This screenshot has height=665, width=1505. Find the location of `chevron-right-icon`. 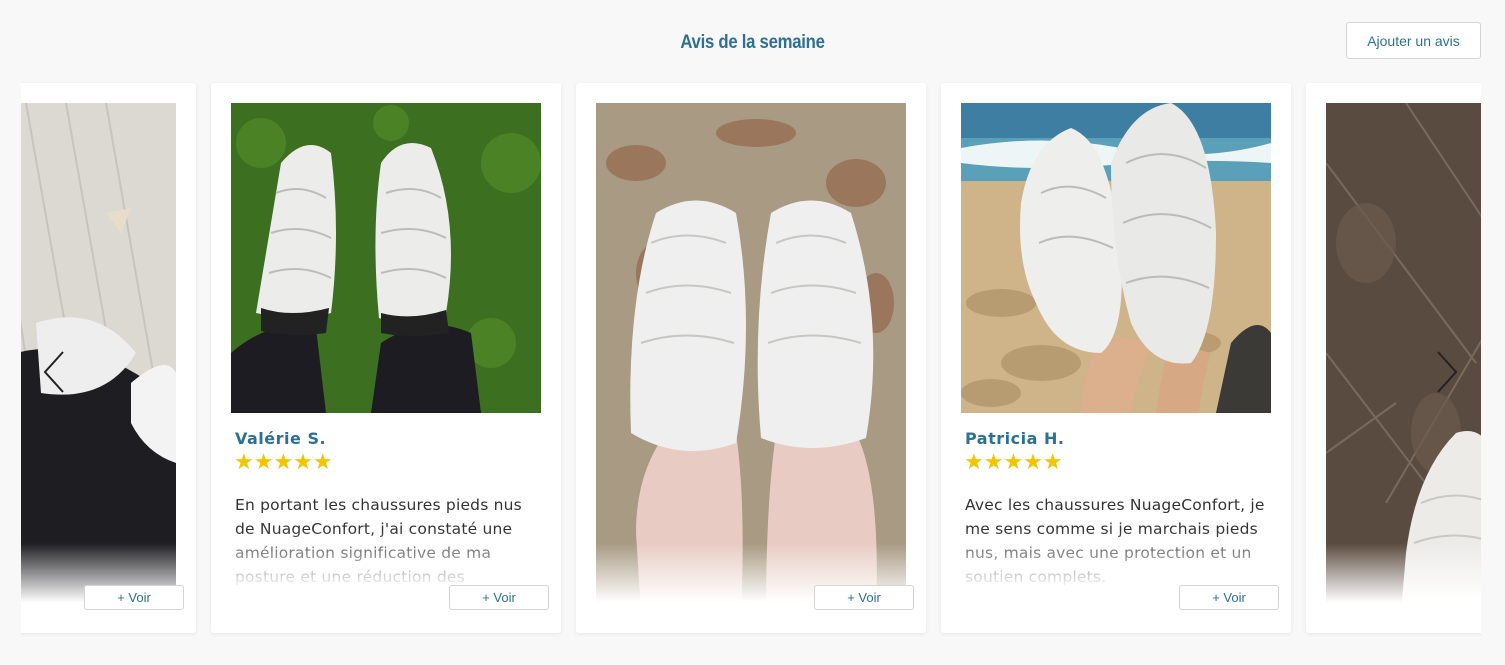

chevron-right-icon is located at coordinates (1447, 372).